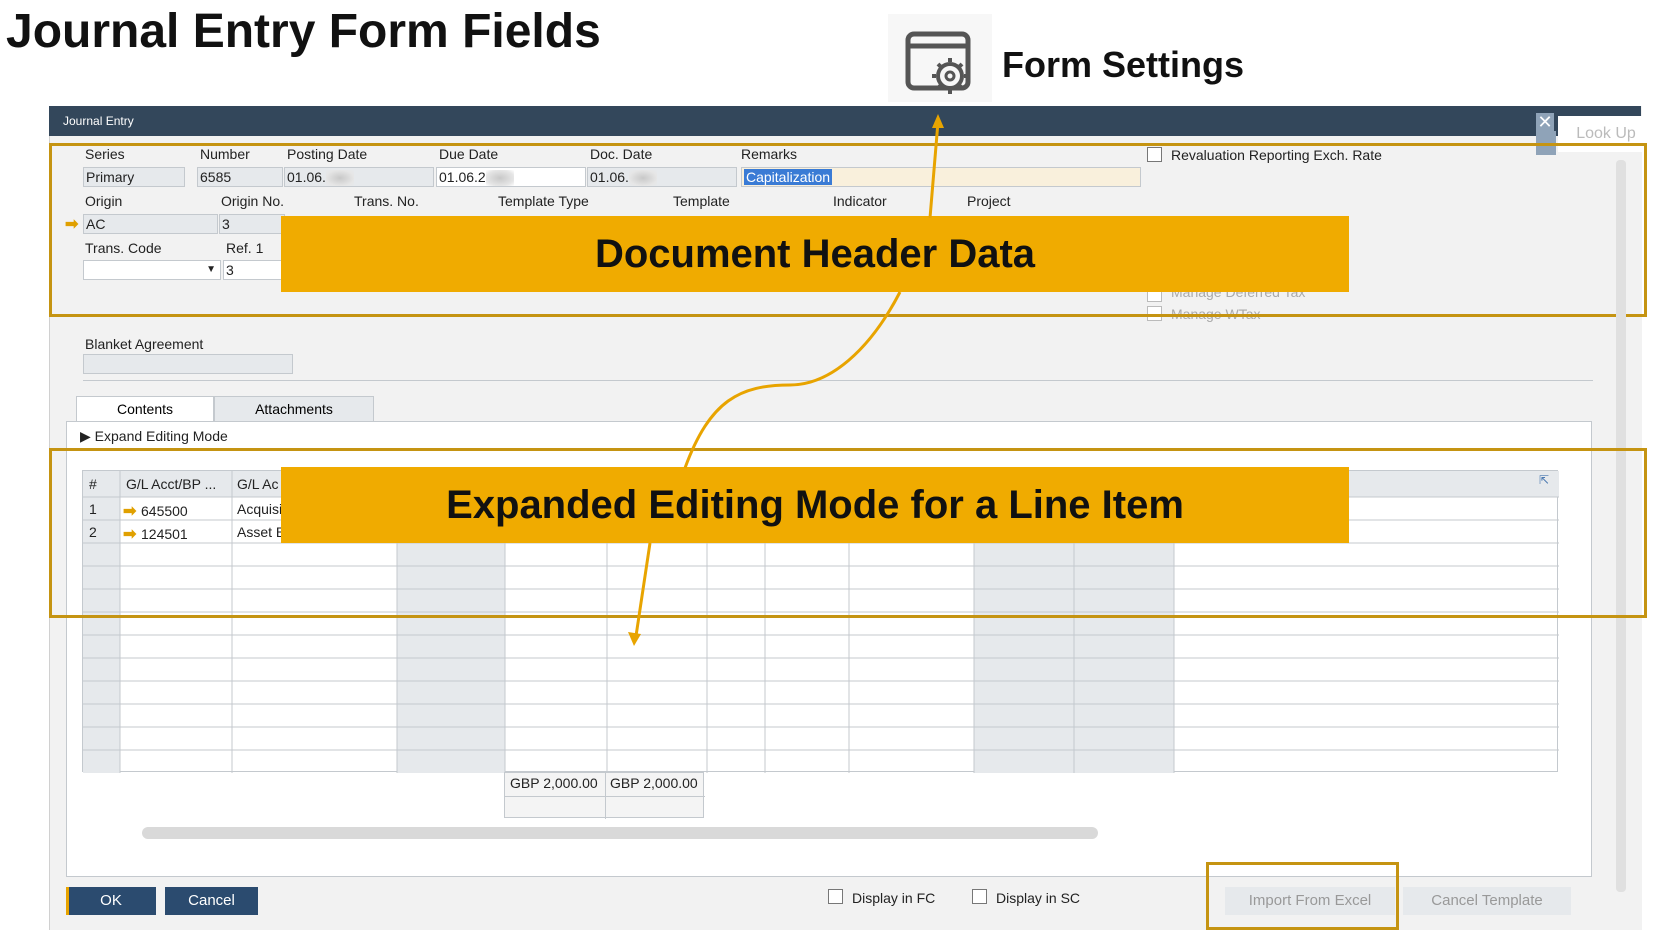 Image resolution: width=1654 pixels, height=942 pixels. Describe the element at coordinates (111, 901) in the screenshot. I see `ok-button: OK` at that location.